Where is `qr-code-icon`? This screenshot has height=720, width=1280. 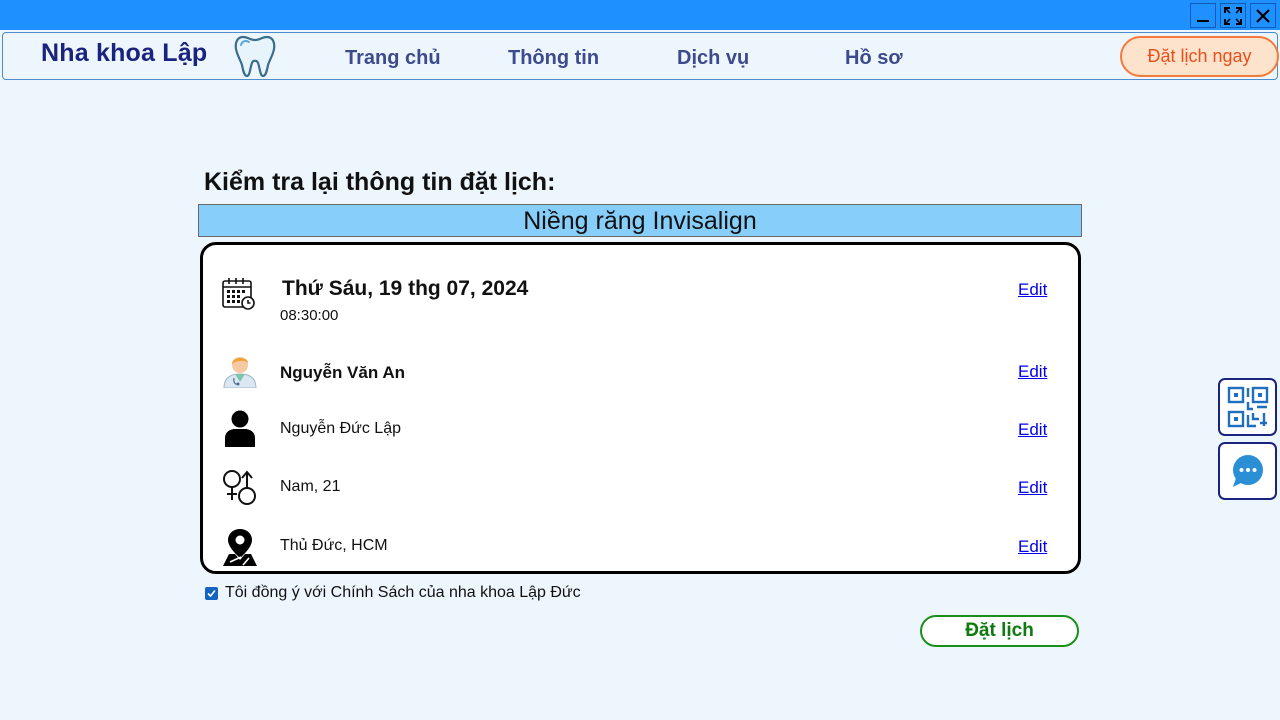 qr-code-icon is located at coordinates (1247, 407).